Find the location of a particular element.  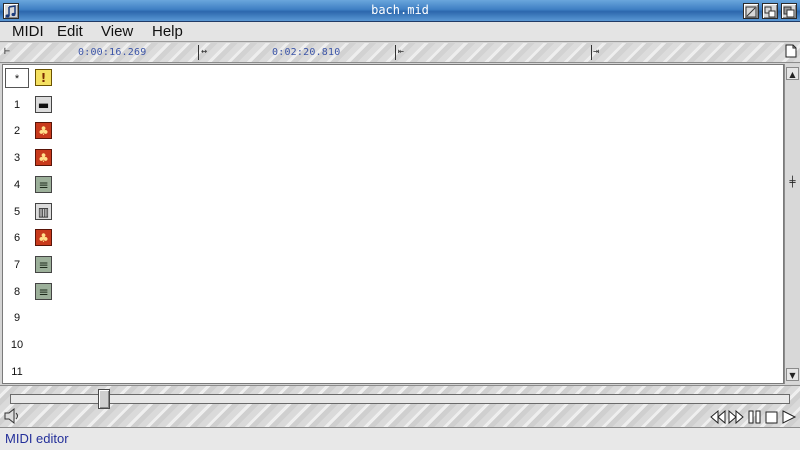

menu-view: View is located at coordinates (117, 31).